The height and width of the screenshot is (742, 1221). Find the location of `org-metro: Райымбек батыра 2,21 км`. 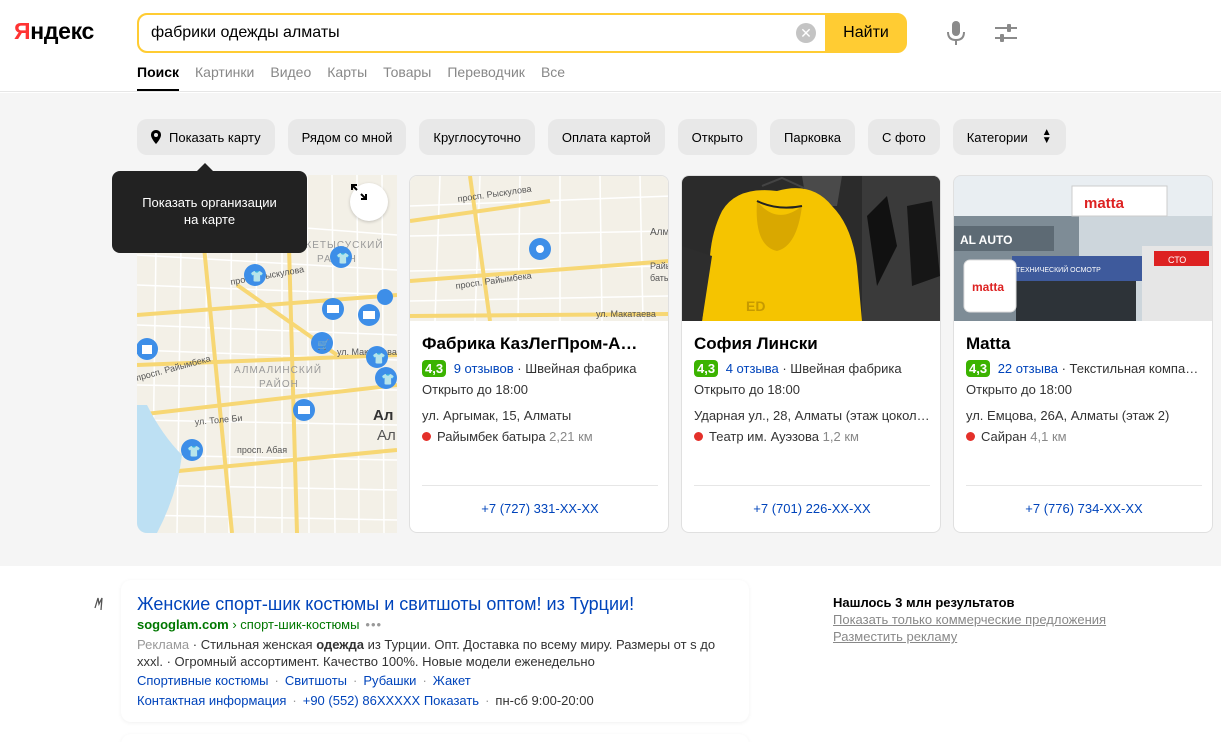

org-metro: Райымбек батыра 2,21 км is located at coordinates (507, 436).